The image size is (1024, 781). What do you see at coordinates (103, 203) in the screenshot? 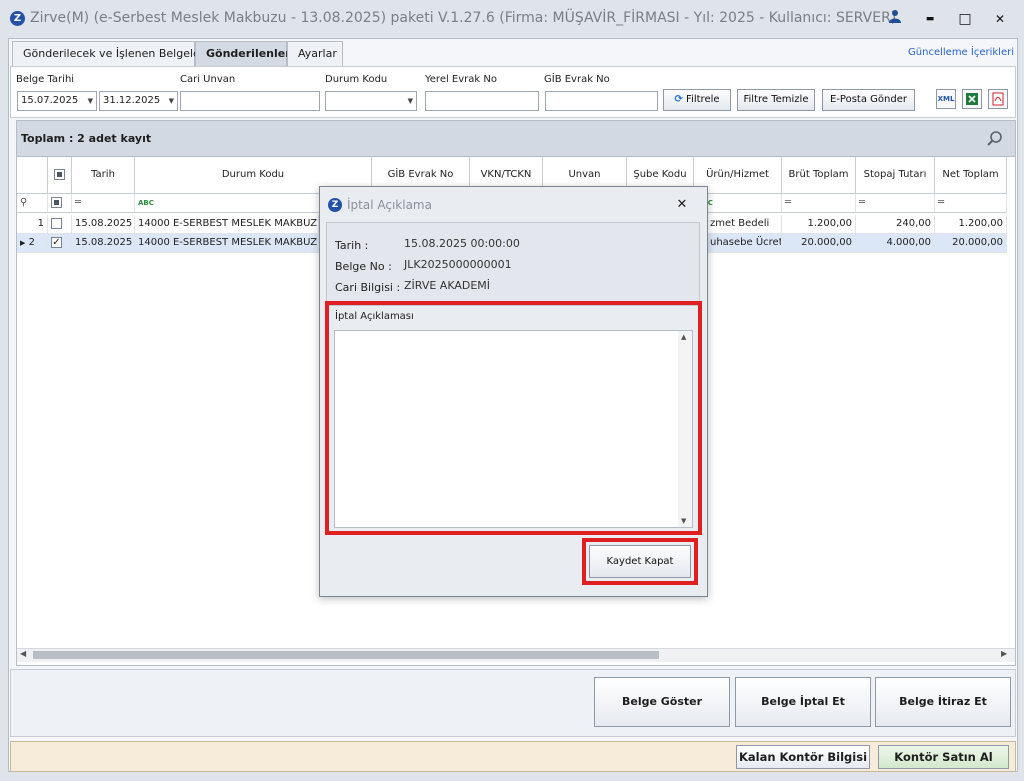
I see `filter-tarih: ═` at bounding box center [103, 203].